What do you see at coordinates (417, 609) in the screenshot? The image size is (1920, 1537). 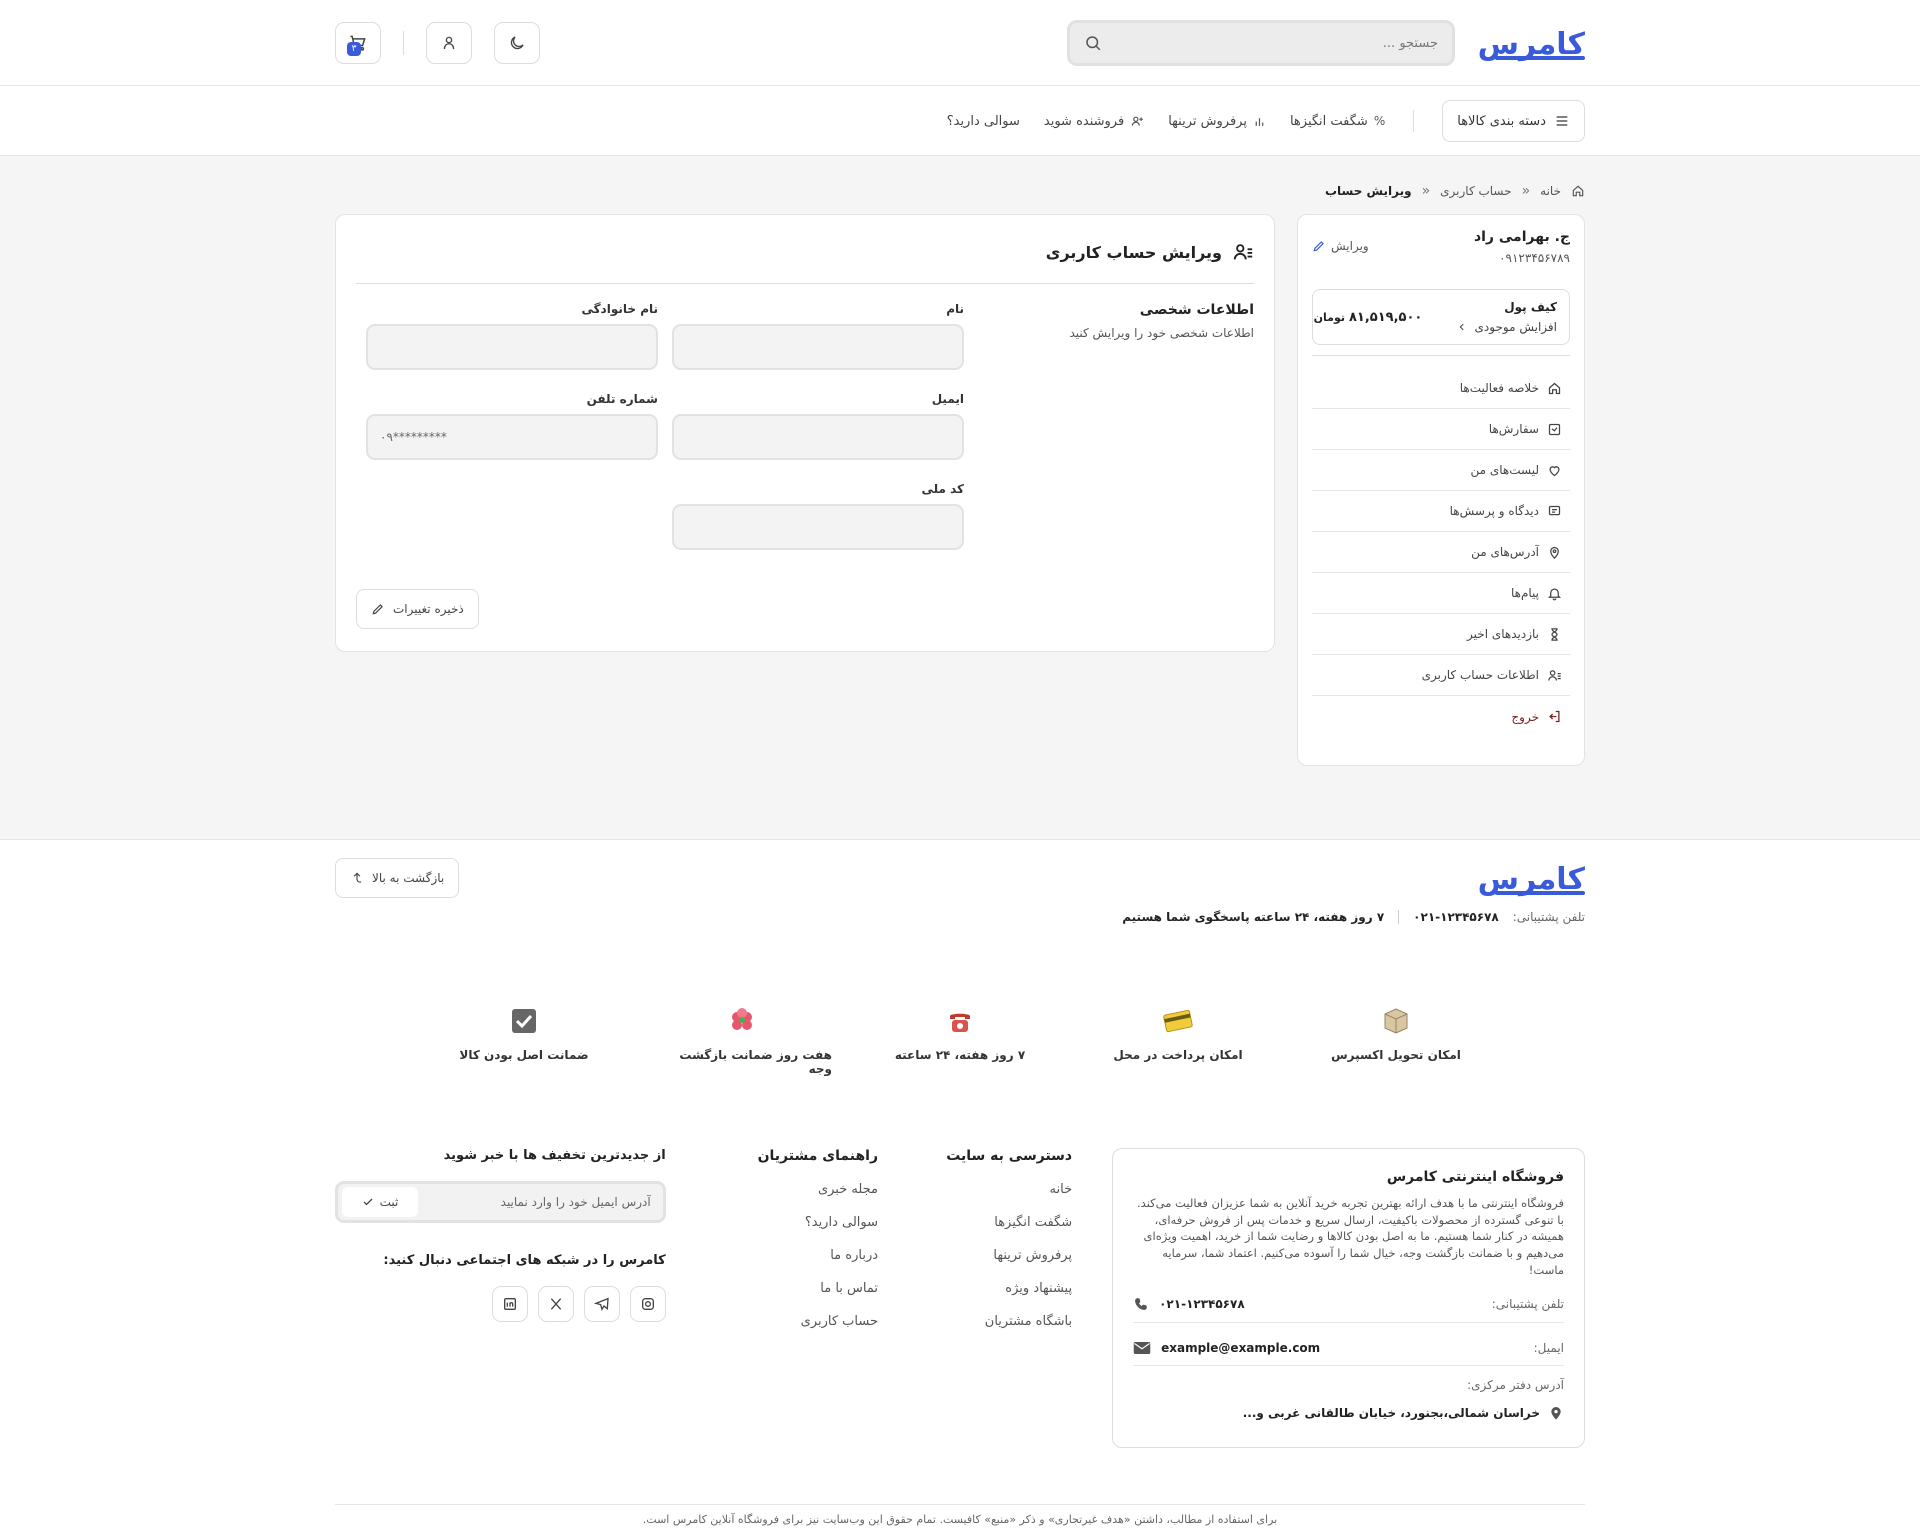 I see `save-button: ذخیره تغییرات` at bounding box center [417, 609].